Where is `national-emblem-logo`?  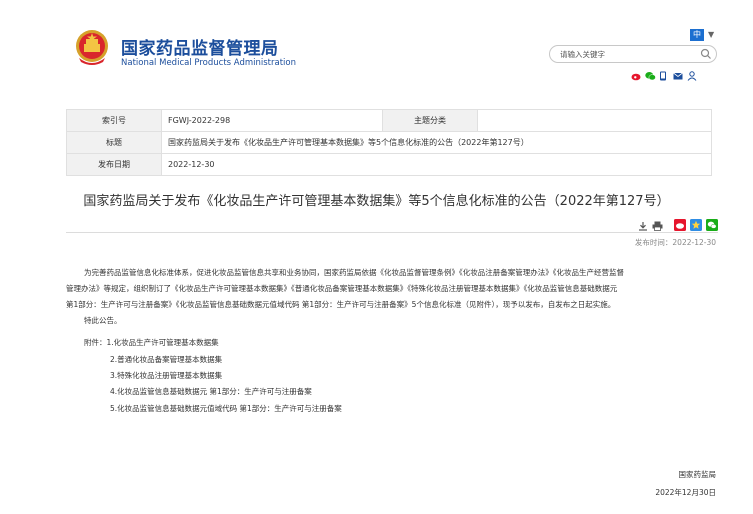
national-emblem-logo is located at coordinates (92, 48).